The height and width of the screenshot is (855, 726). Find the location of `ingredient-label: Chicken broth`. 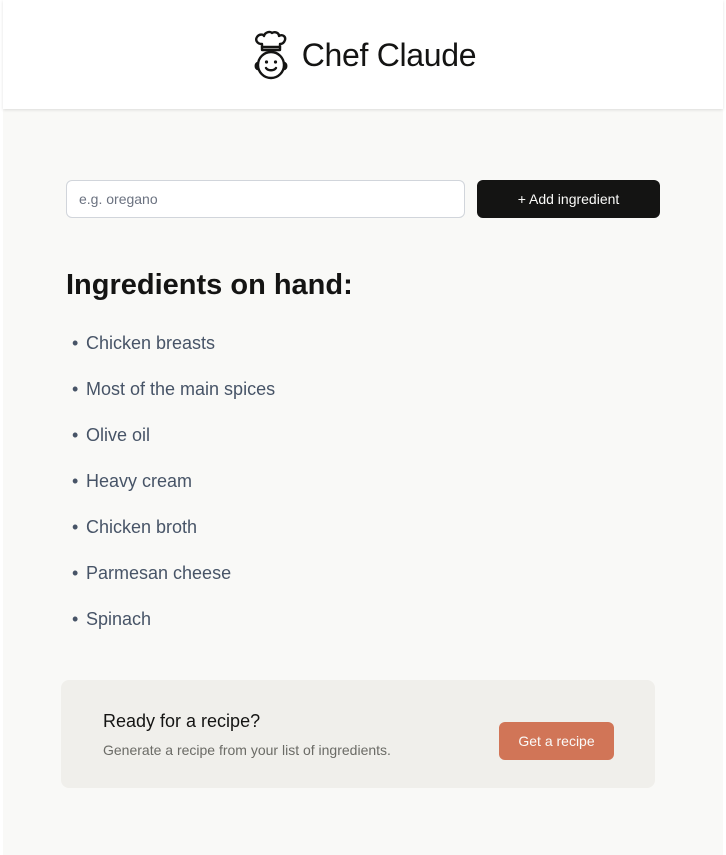

ingredient-label: Chicken broth is located at coordinates (142, 527).